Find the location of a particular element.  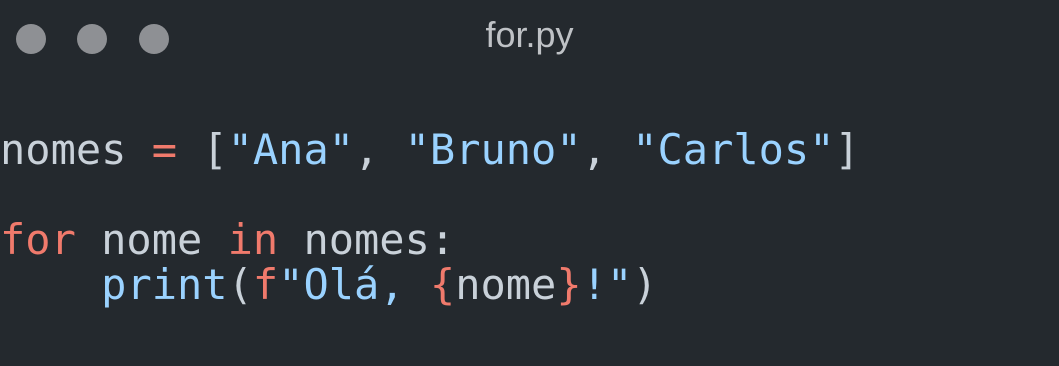

code-token-str: "Olá, is located at coordinates (354, 284).